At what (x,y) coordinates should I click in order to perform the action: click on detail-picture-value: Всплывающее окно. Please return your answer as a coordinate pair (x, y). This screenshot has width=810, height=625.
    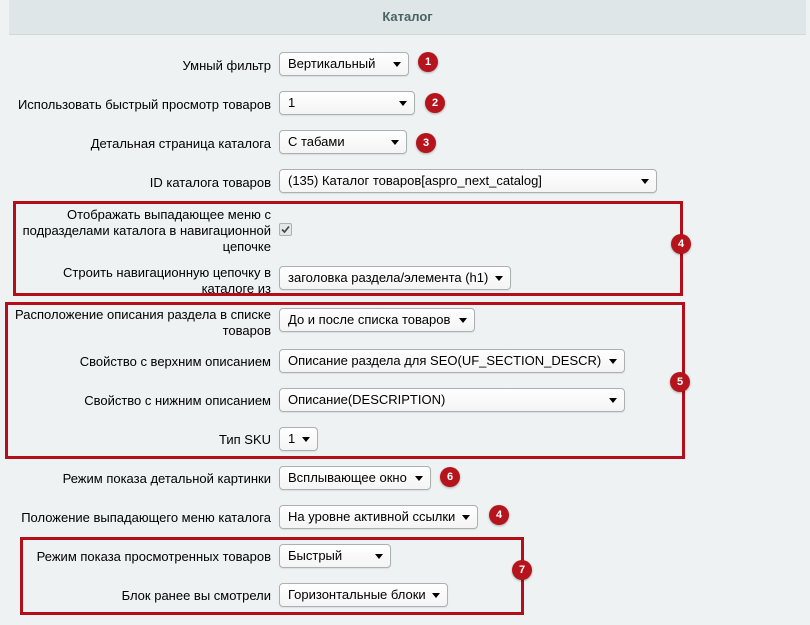
    Looking at the image, I should click on (347, 477).